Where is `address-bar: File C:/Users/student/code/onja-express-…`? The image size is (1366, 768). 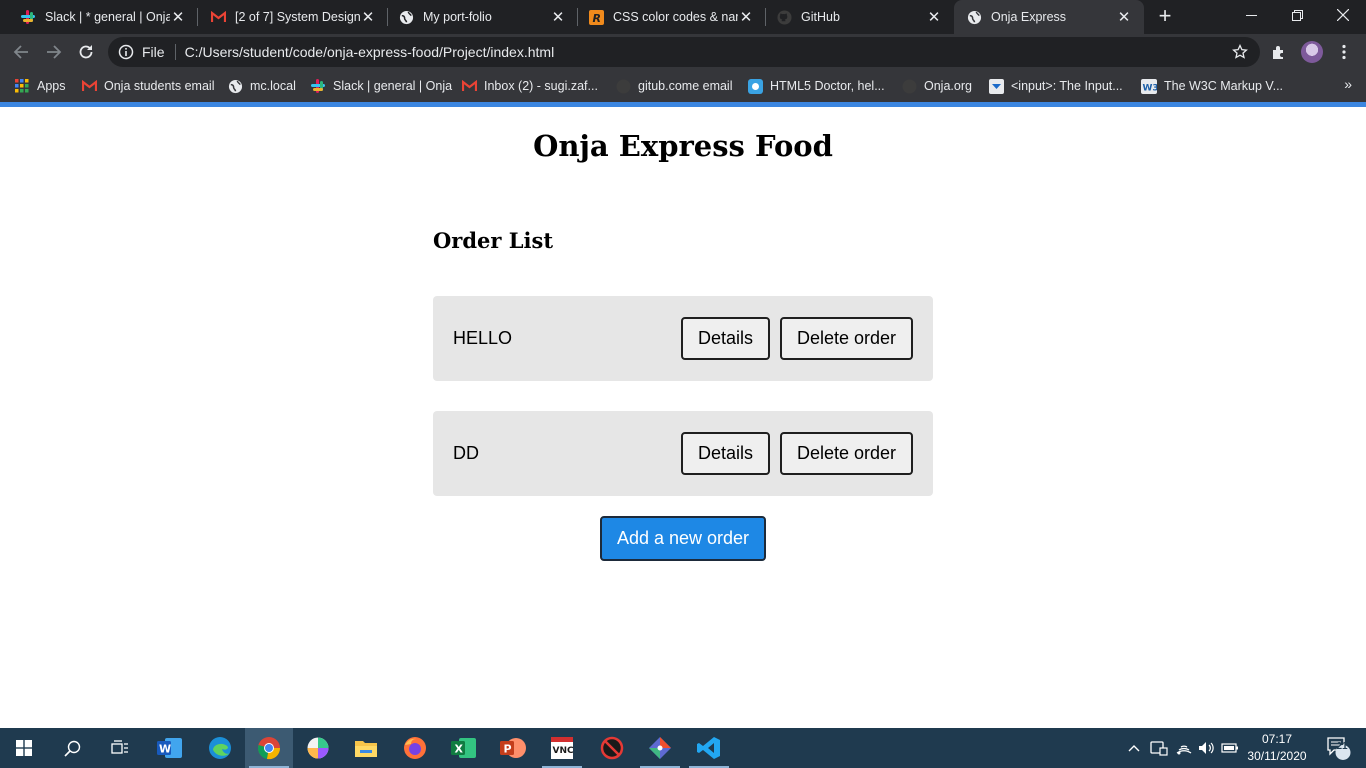 address-bar: File C:/Users/student/code/onja-express-… is located at coordinates (684, 52).